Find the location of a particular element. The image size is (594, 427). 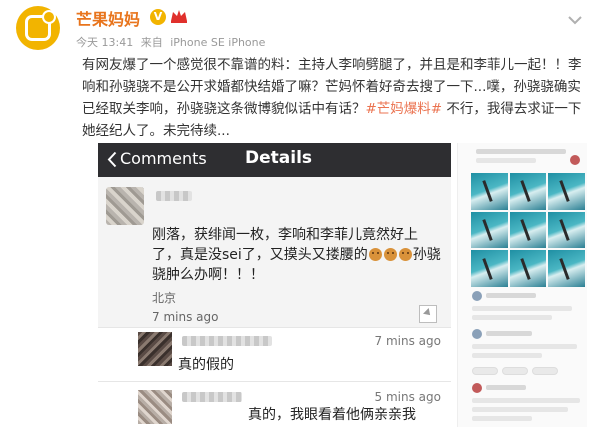

hashtag-link: #芒妈爆料# is located at coordinates (404, 109).